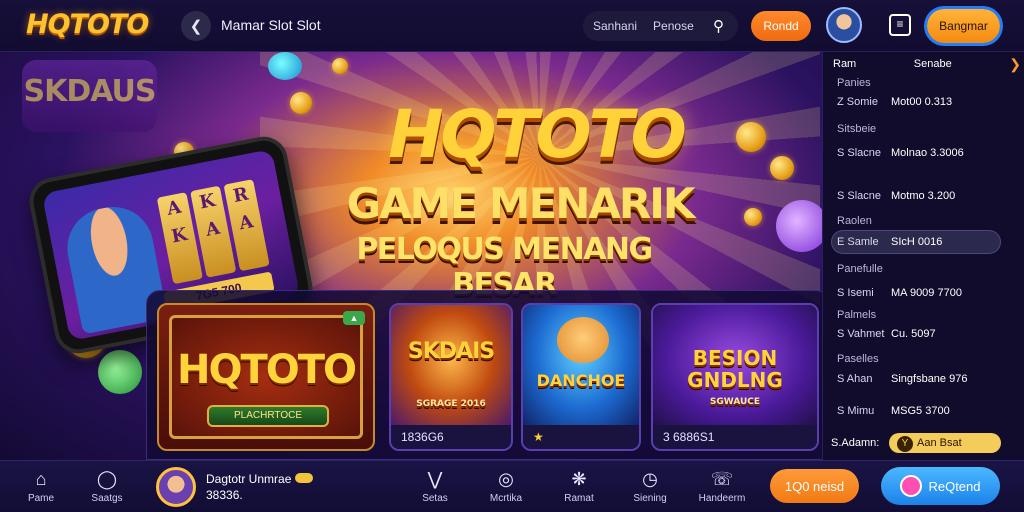 This screenshot has height=512, width=1024. I want to click on game-subtitle: PLACHRTOCE, so click(268, 416).